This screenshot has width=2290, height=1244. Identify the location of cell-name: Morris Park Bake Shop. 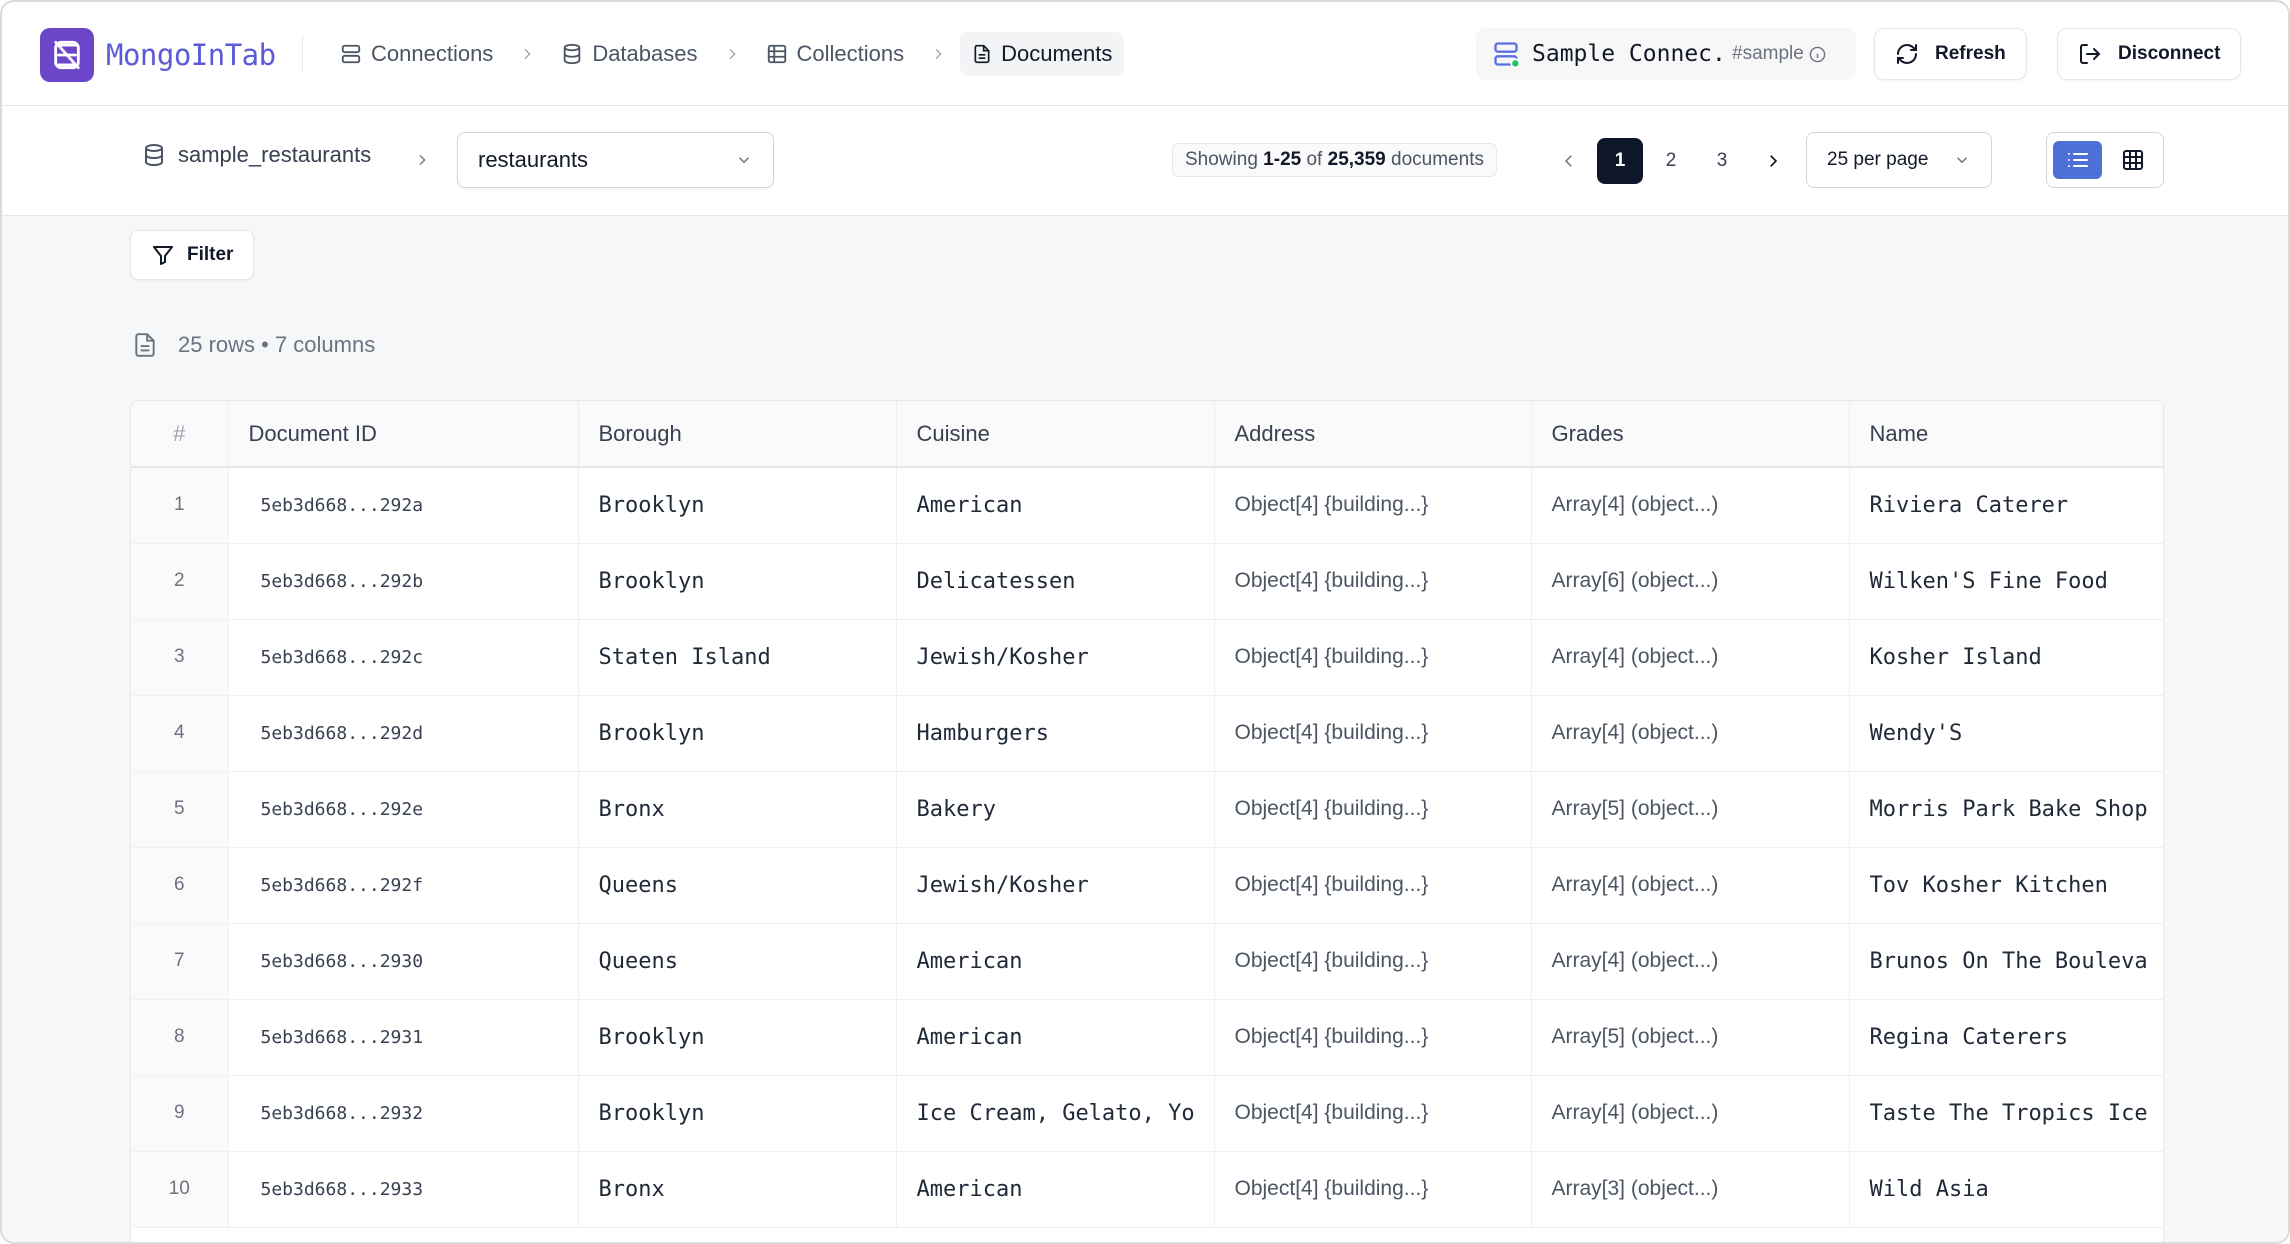
(2006, 809).